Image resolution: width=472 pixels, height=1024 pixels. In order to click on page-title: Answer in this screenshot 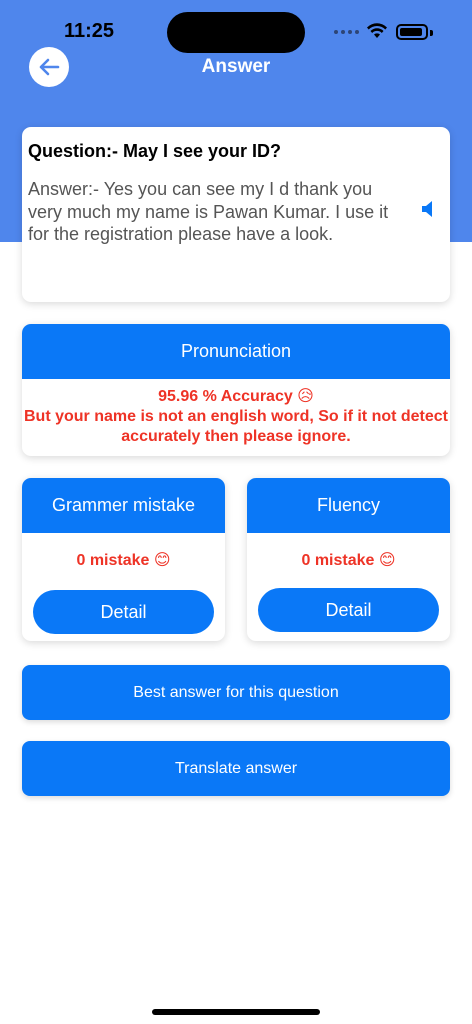, I will do `click(236, 66)`.